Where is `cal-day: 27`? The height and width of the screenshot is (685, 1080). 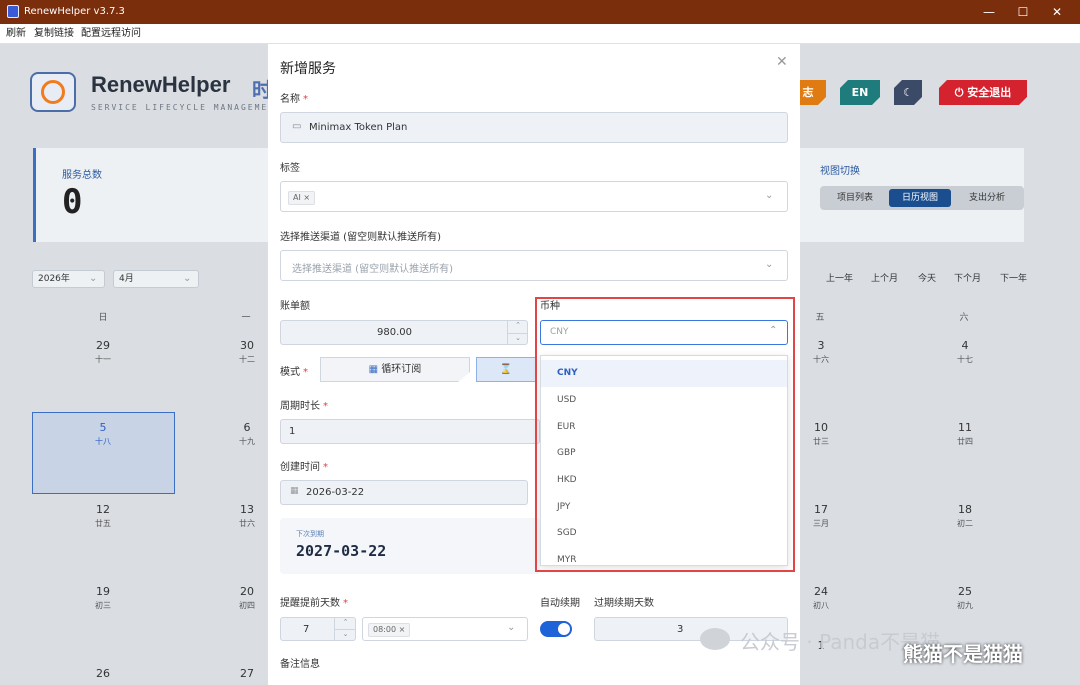
cal-day: 27 is located at coordinates (247, 673).